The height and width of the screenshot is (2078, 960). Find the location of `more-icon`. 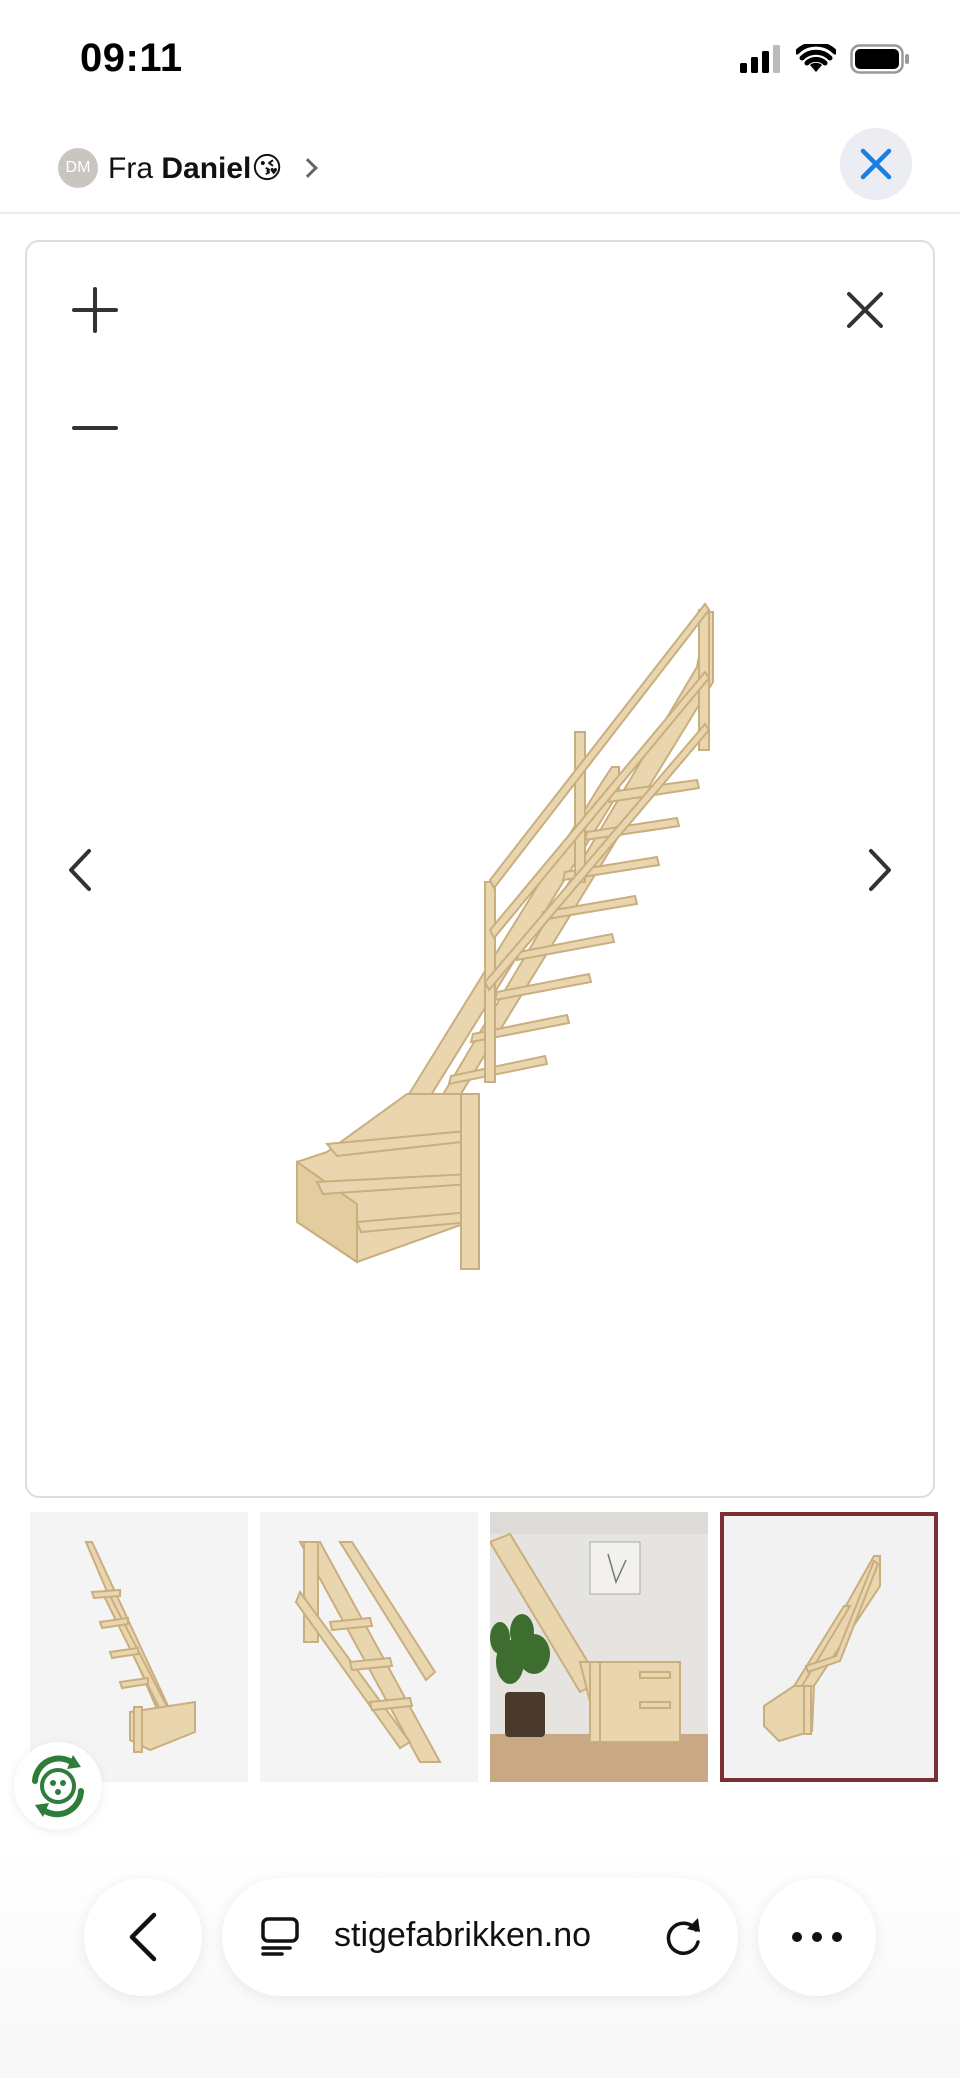

more-icon is located at coordinates (817, 1937).